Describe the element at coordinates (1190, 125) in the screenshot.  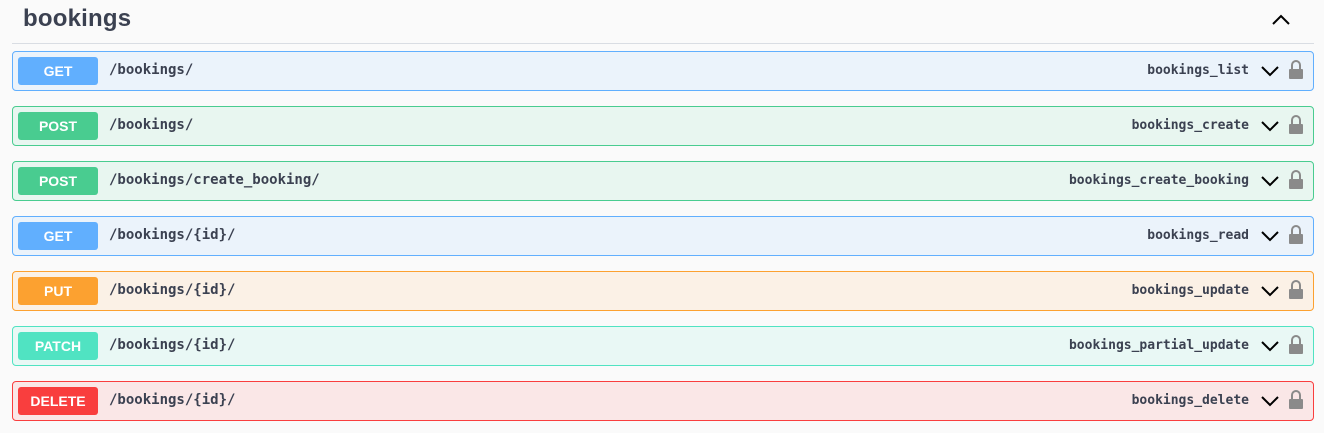
I see `operation-id: bookings_create` at that location.